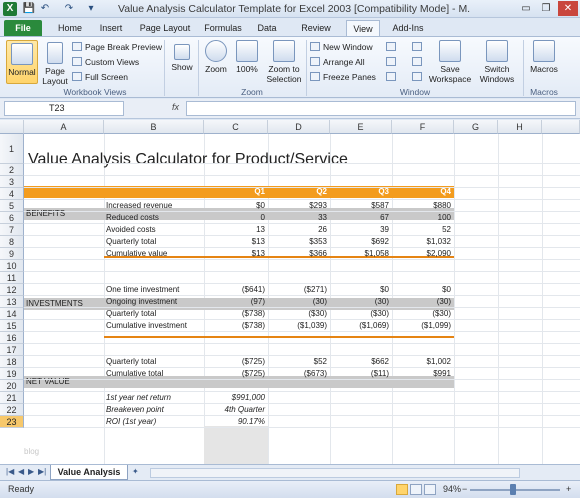 The image size is (580, 498). What do you see at coordinates (12, 350) in the screenshot?
I see `row-header: 17` at bounding box center [12, 350].